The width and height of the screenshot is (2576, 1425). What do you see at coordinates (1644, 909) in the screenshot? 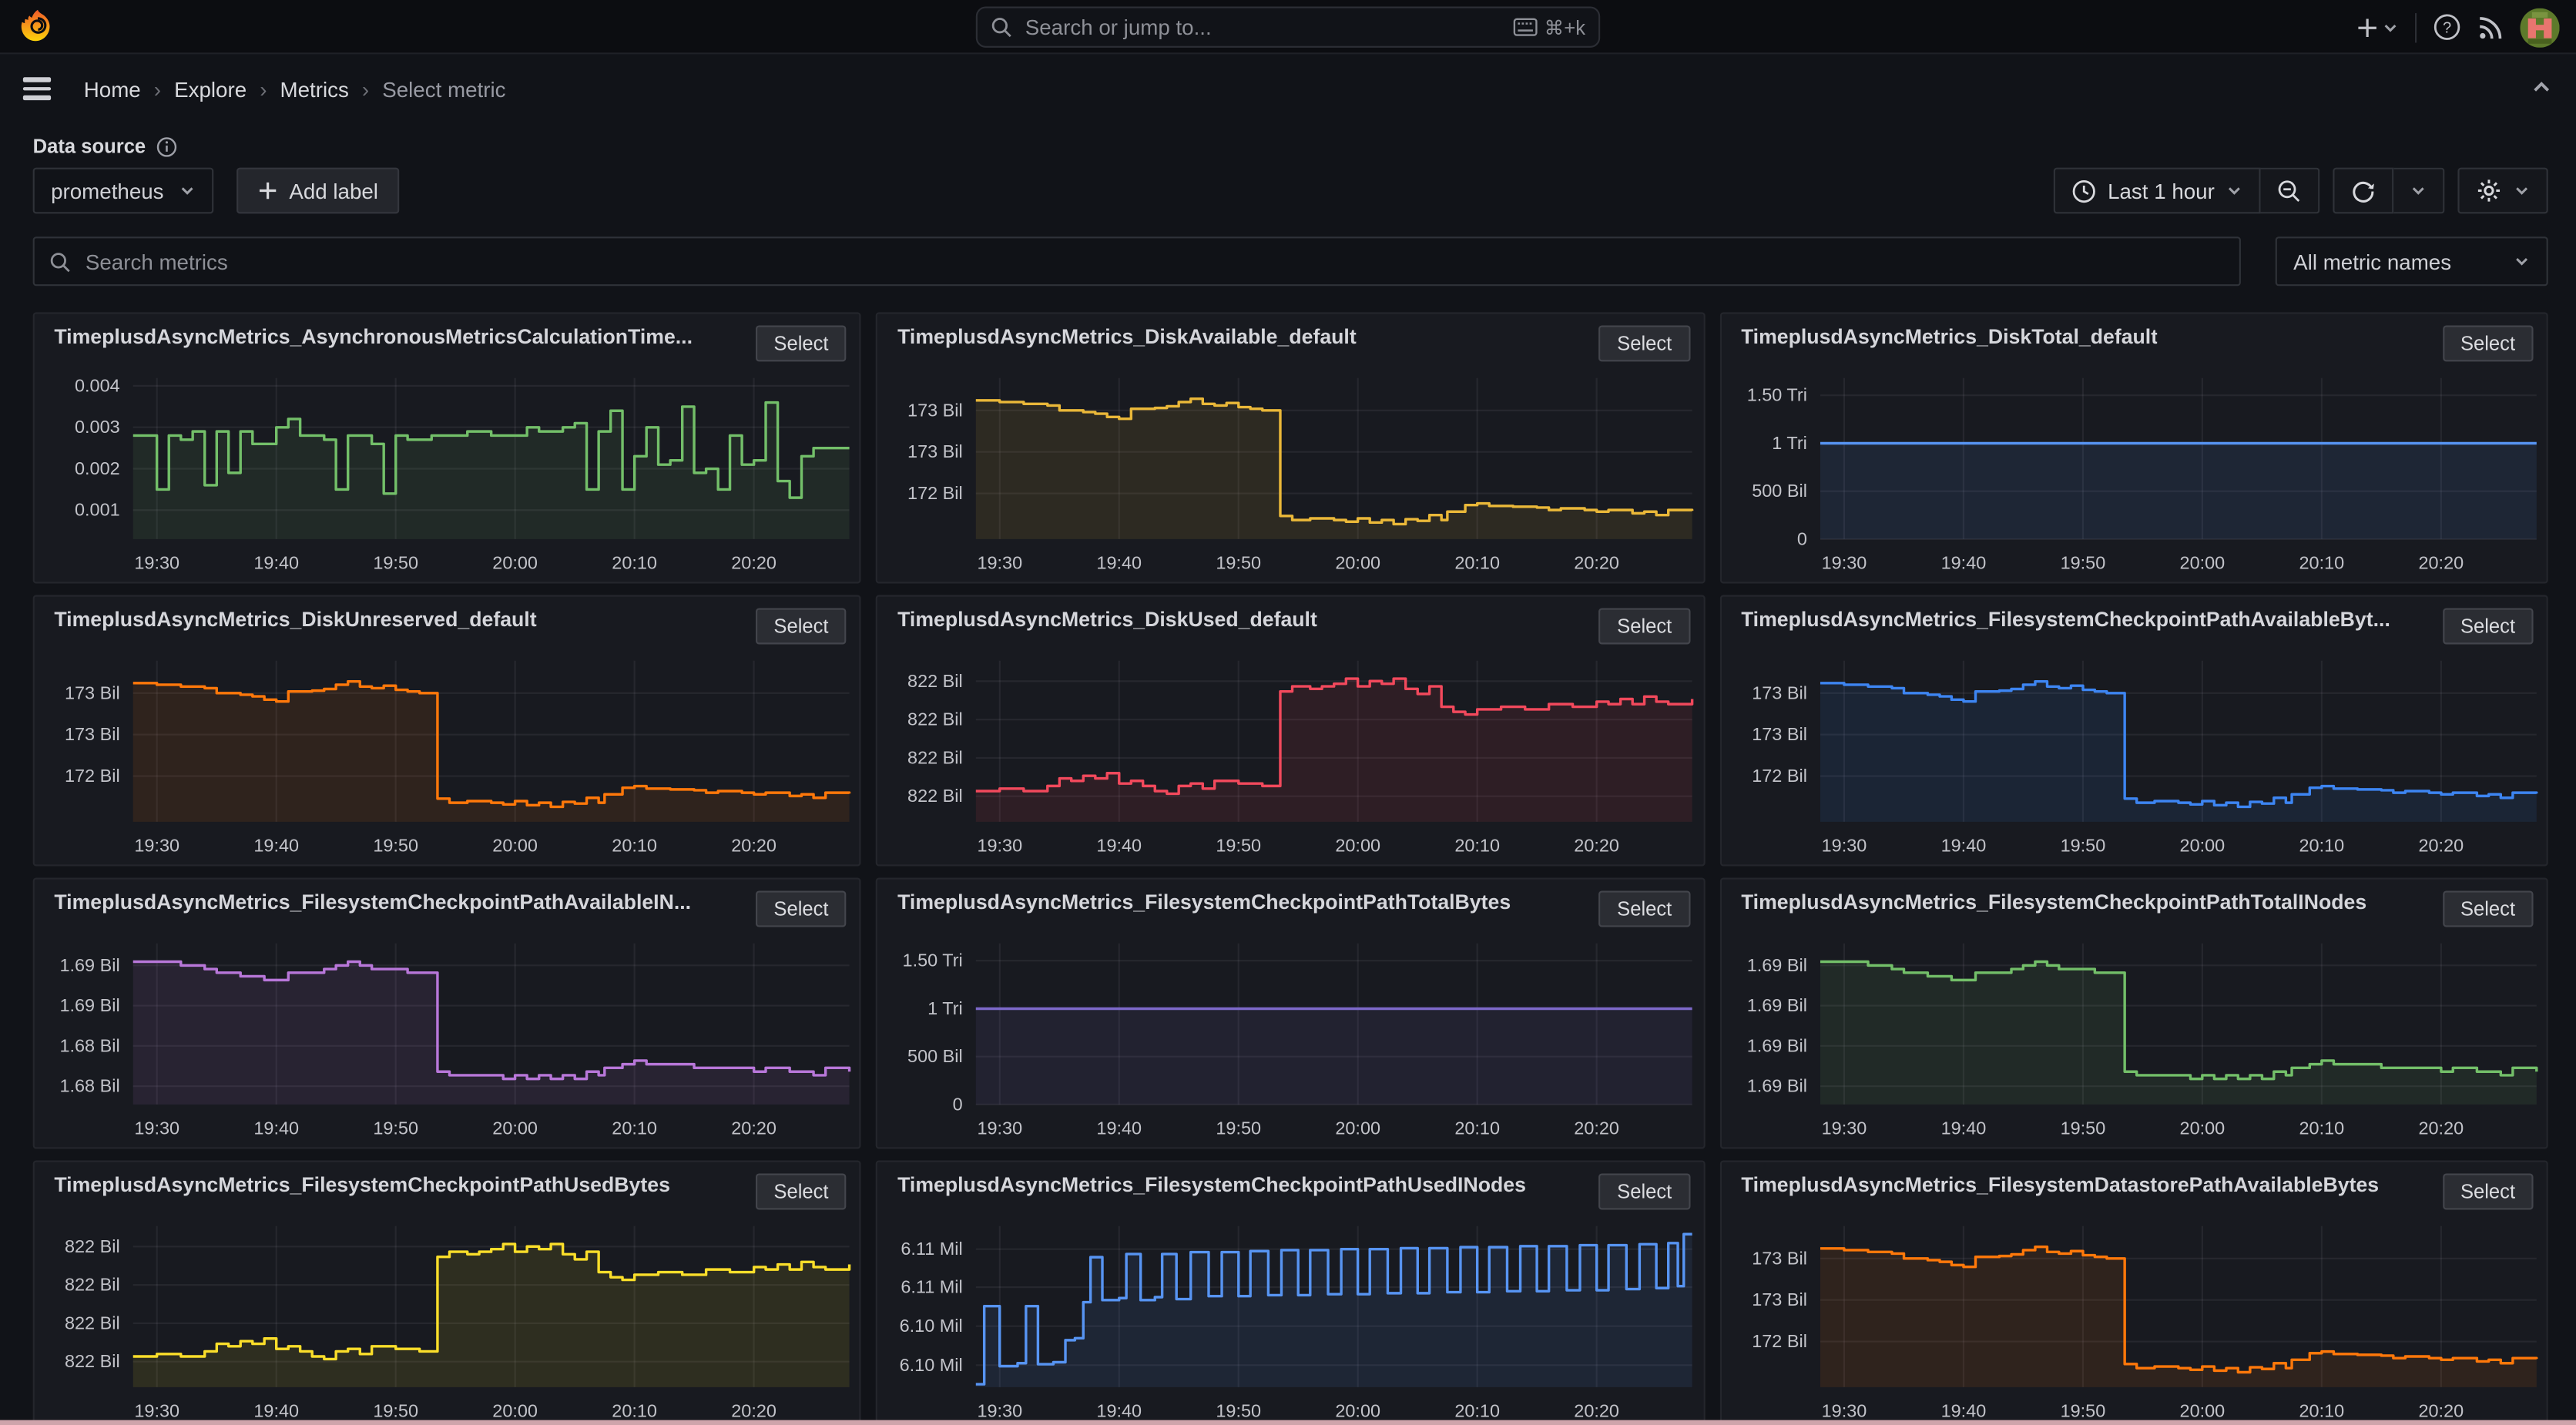
I see `panel-select-button-7: Select` at bounding box center [1644, 909].